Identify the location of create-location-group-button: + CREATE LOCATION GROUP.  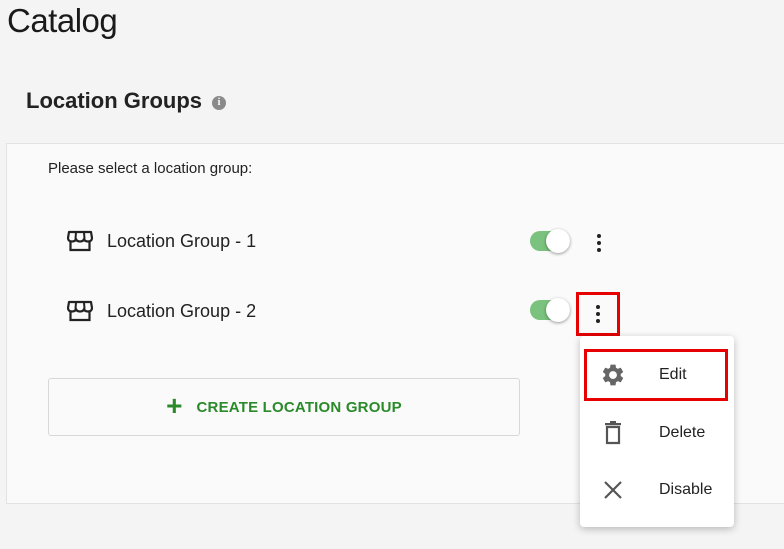
(284, 407).